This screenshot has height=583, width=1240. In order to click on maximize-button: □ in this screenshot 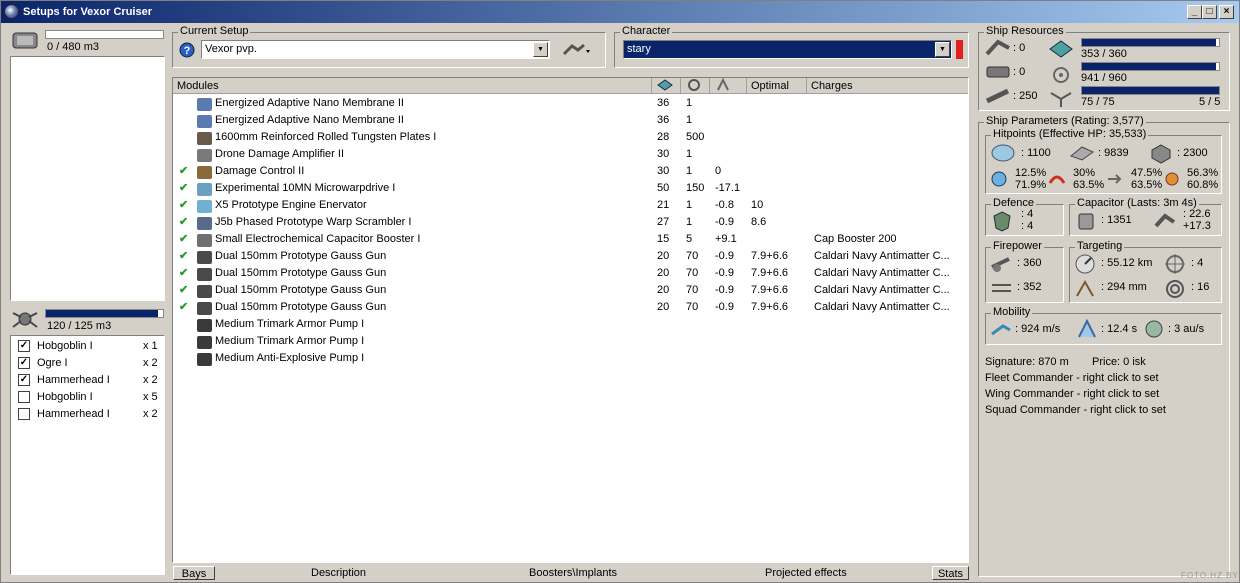, I will do `click(1209, 12)`.